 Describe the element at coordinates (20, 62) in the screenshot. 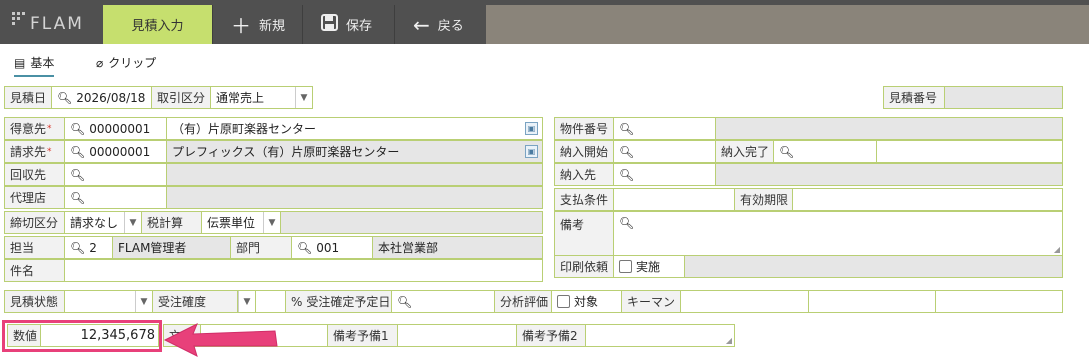

I see `document-icon: ▤` at that location.